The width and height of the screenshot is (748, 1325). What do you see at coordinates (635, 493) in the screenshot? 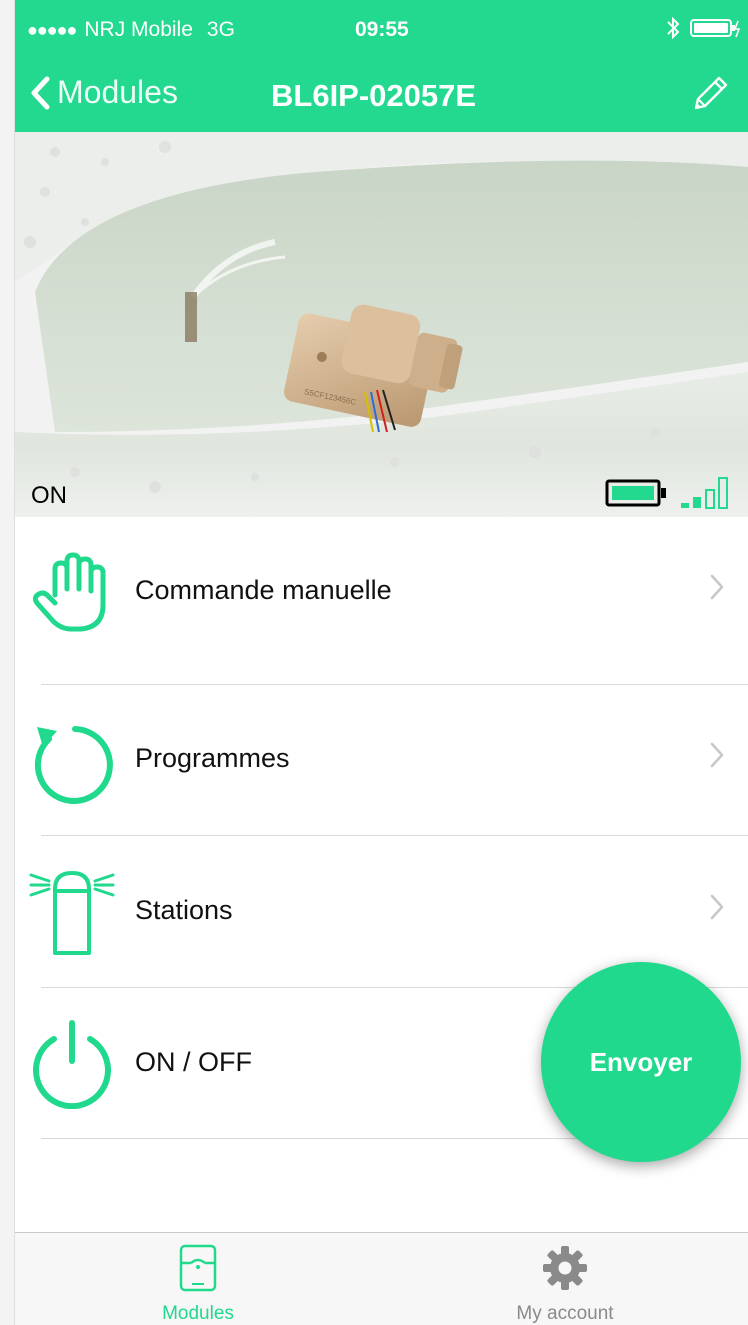
I see `battery-level-icon` at bounding box center [635, 493].